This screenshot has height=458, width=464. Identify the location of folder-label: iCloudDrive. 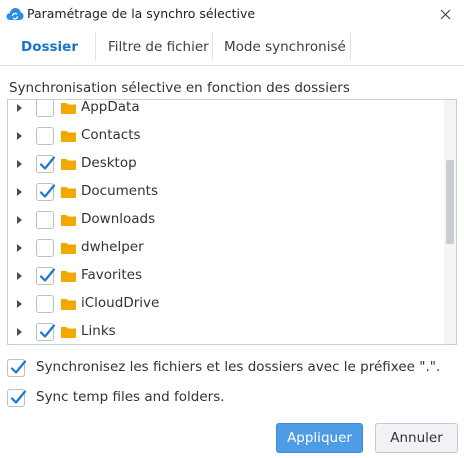
(120, 303).